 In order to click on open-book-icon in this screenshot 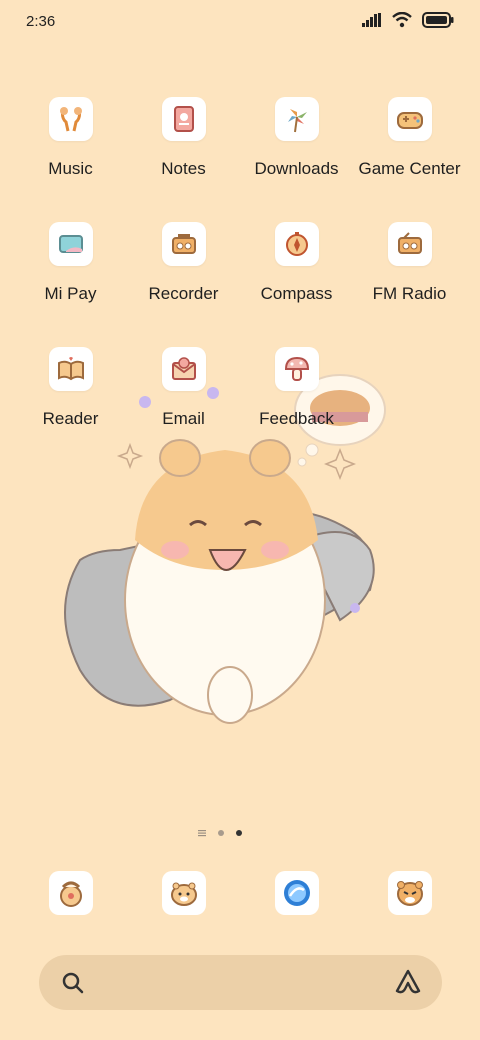, I will do `click(70, 369)`.